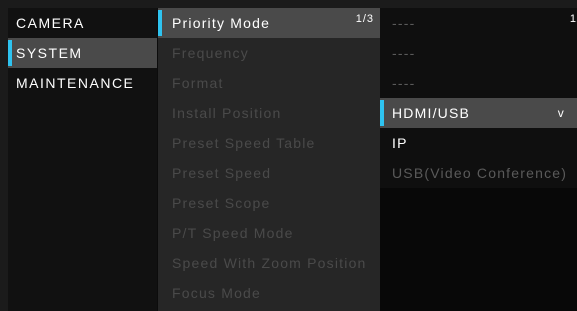 This screenshot has width=577, height=311. I want to click on submenu-item-speed-with-zoom-position: Speed With Zoom Position, so click(269, 263).